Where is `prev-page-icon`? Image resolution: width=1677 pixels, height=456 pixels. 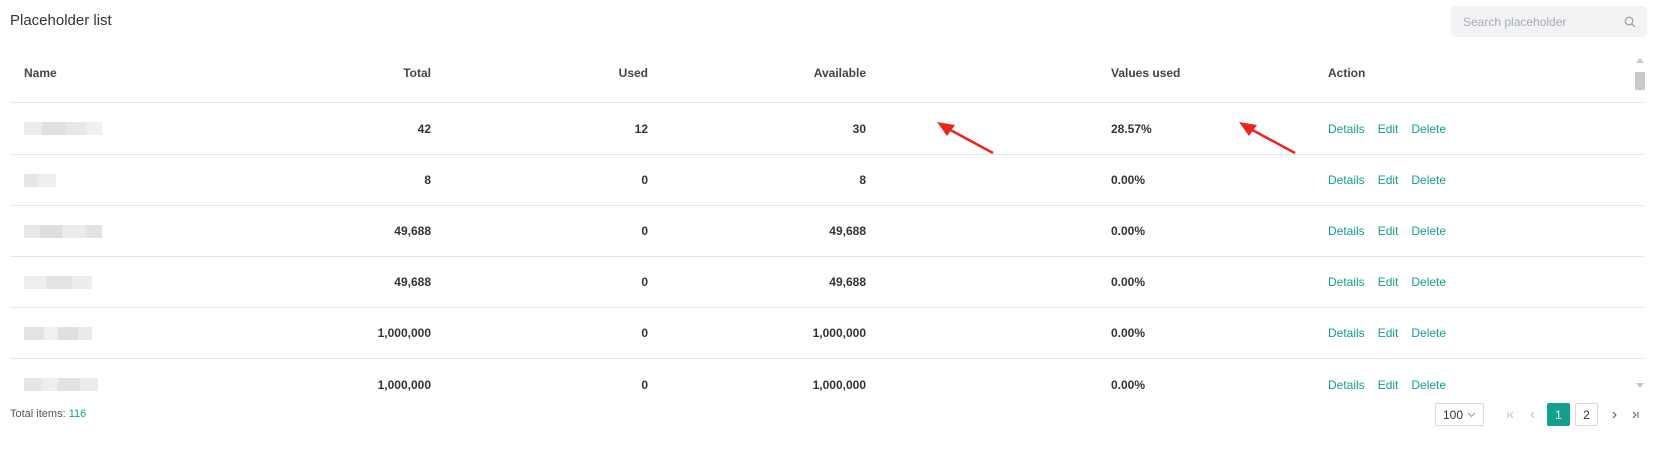
prev-page-icon is located at coordinates (1533, 414).